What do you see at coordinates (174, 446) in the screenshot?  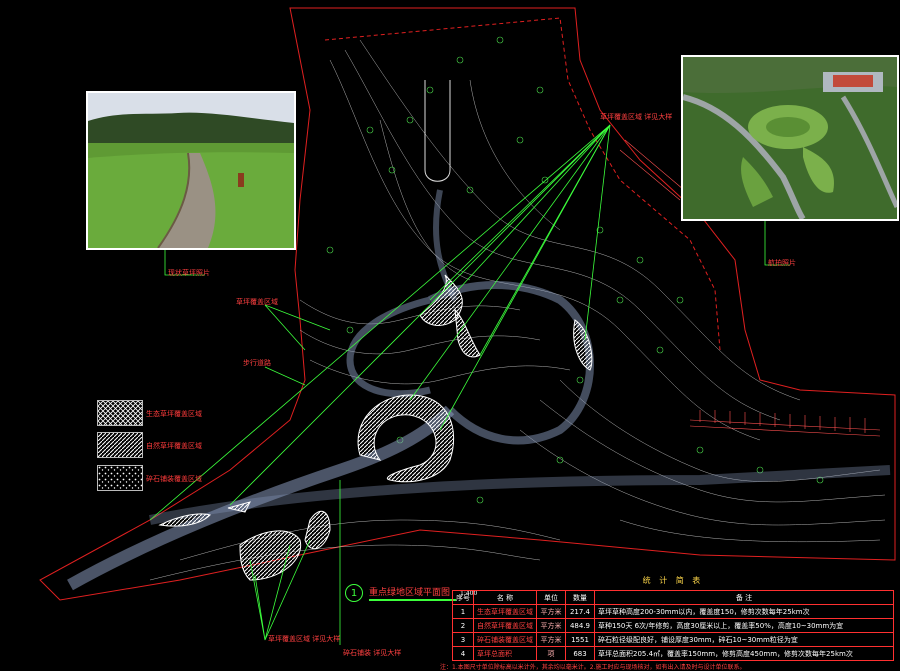 I see `legend-label-2: 自然草坪覆盖区域` at bounding box center [174, 446].